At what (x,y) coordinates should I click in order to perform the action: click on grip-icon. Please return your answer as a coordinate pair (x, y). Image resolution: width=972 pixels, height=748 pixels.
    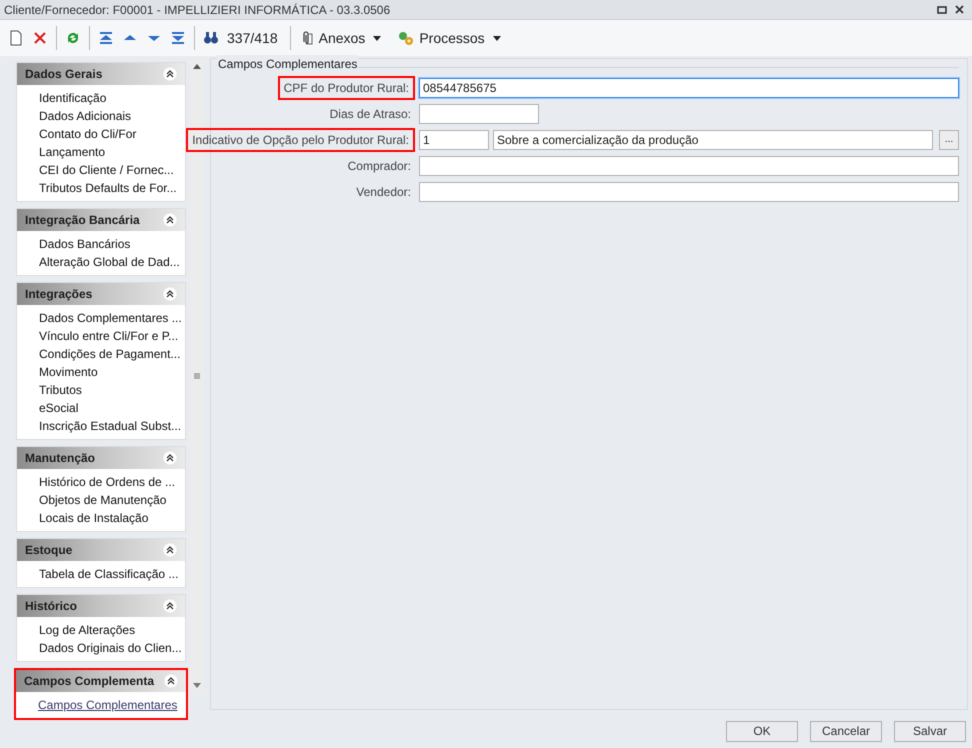
    Looking at the image, I should click on (197, 376).